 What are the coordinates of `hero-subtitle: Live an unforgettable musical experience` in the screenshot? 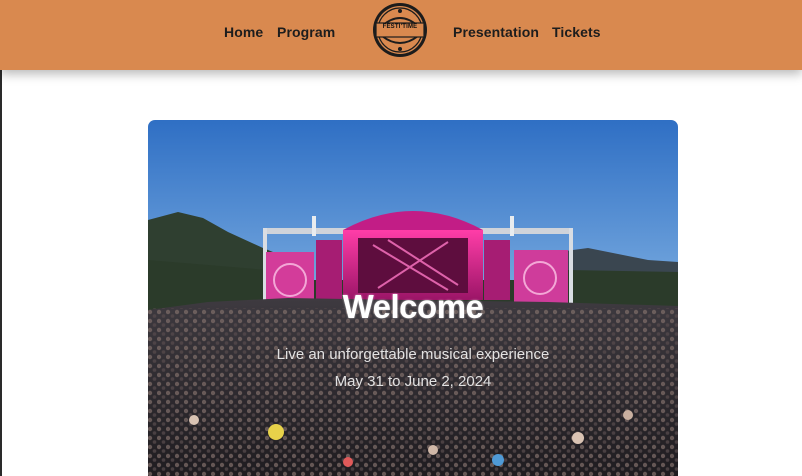 It's located at (413, 354).